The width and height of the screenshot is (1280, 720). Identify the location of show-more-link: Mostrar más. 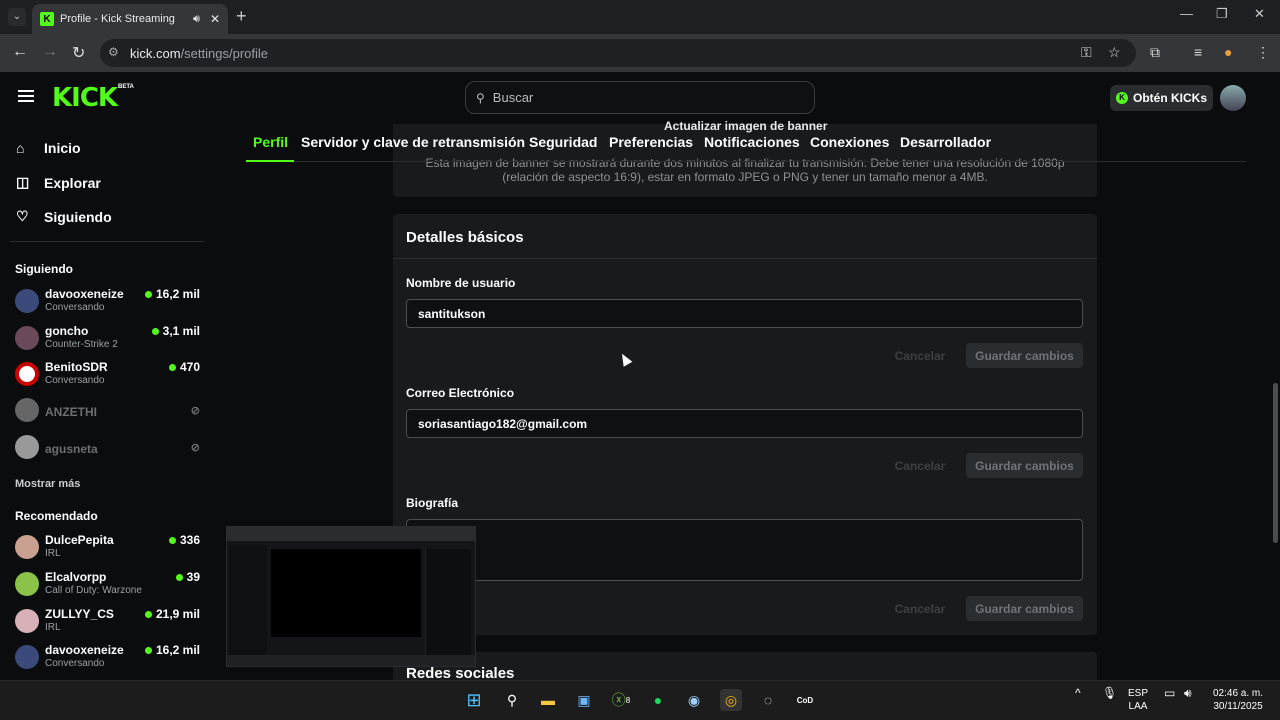
(47, 484).